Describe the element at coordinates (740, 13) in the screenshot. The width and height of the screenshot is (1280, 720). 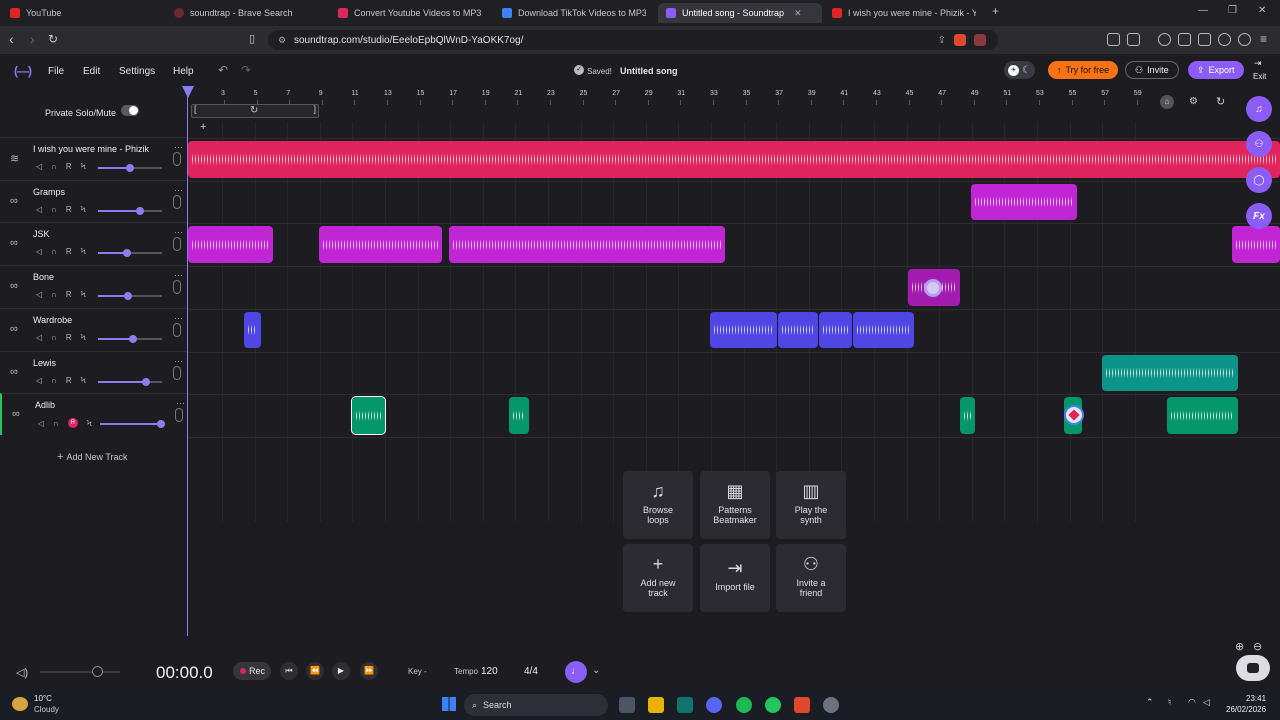
I see `browser-tab-active: Untitled song - Soundtrap ✕` at that location.